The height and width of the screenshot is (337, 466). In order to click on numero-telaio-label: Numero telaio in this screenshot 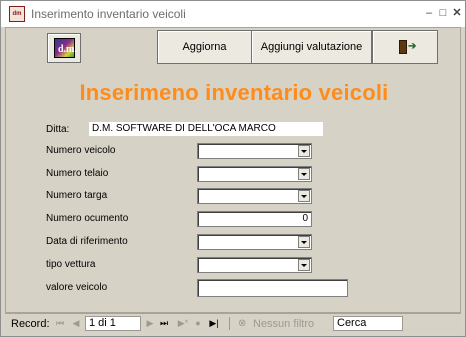, I will do `click(77, 173)`.